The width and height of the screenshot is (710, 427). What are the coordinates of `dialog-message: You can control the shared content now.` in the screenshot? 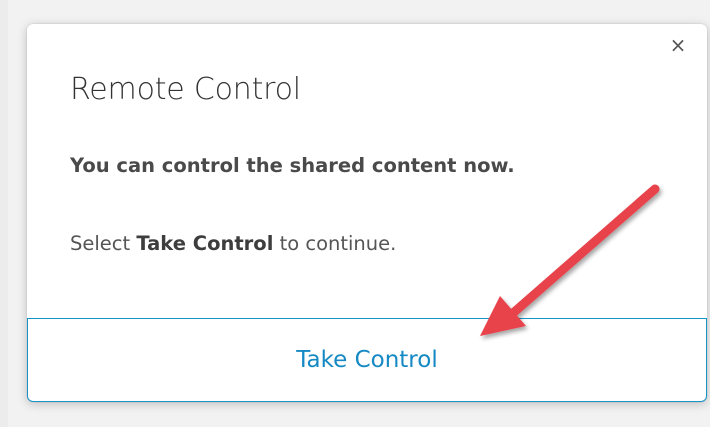 It's located at (292, 165).